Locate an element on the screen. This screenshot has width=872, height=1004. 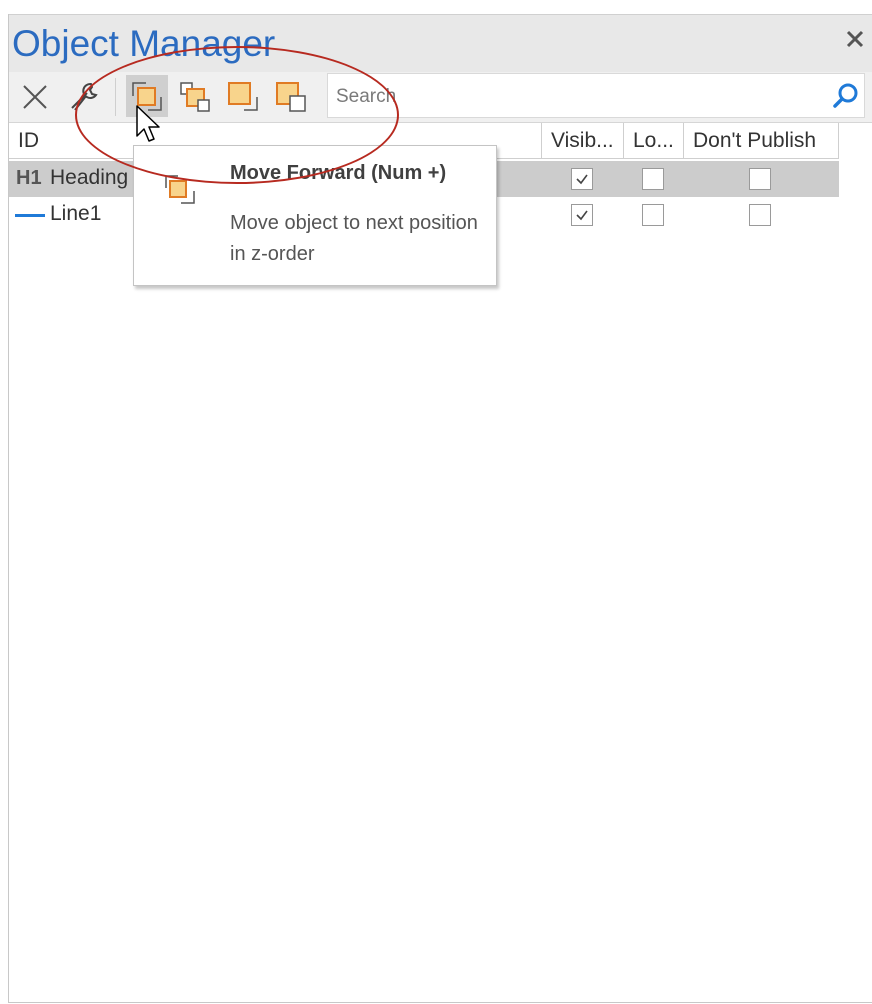
close-panel-icon is located at coordinates (855, 39).